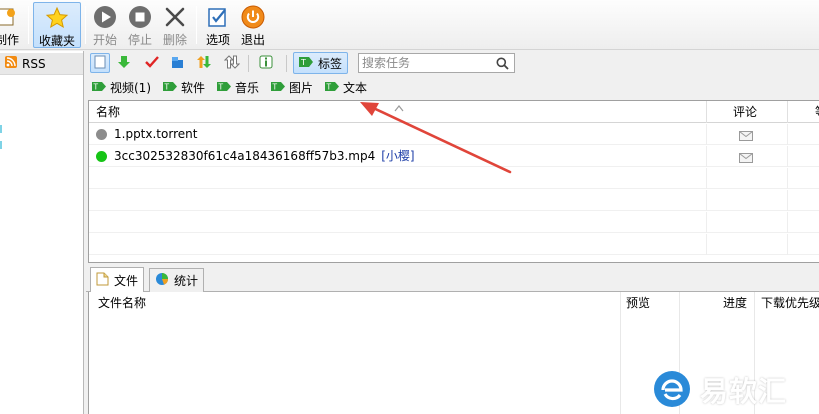 This screenshot has height=414, width=819. I want to click on search-icon, so click(502, 63).